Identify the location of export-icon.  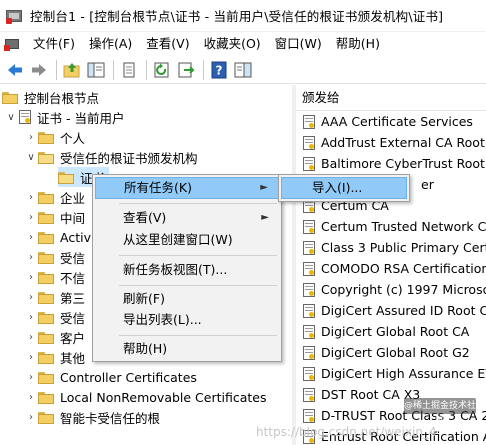
(186, 70).